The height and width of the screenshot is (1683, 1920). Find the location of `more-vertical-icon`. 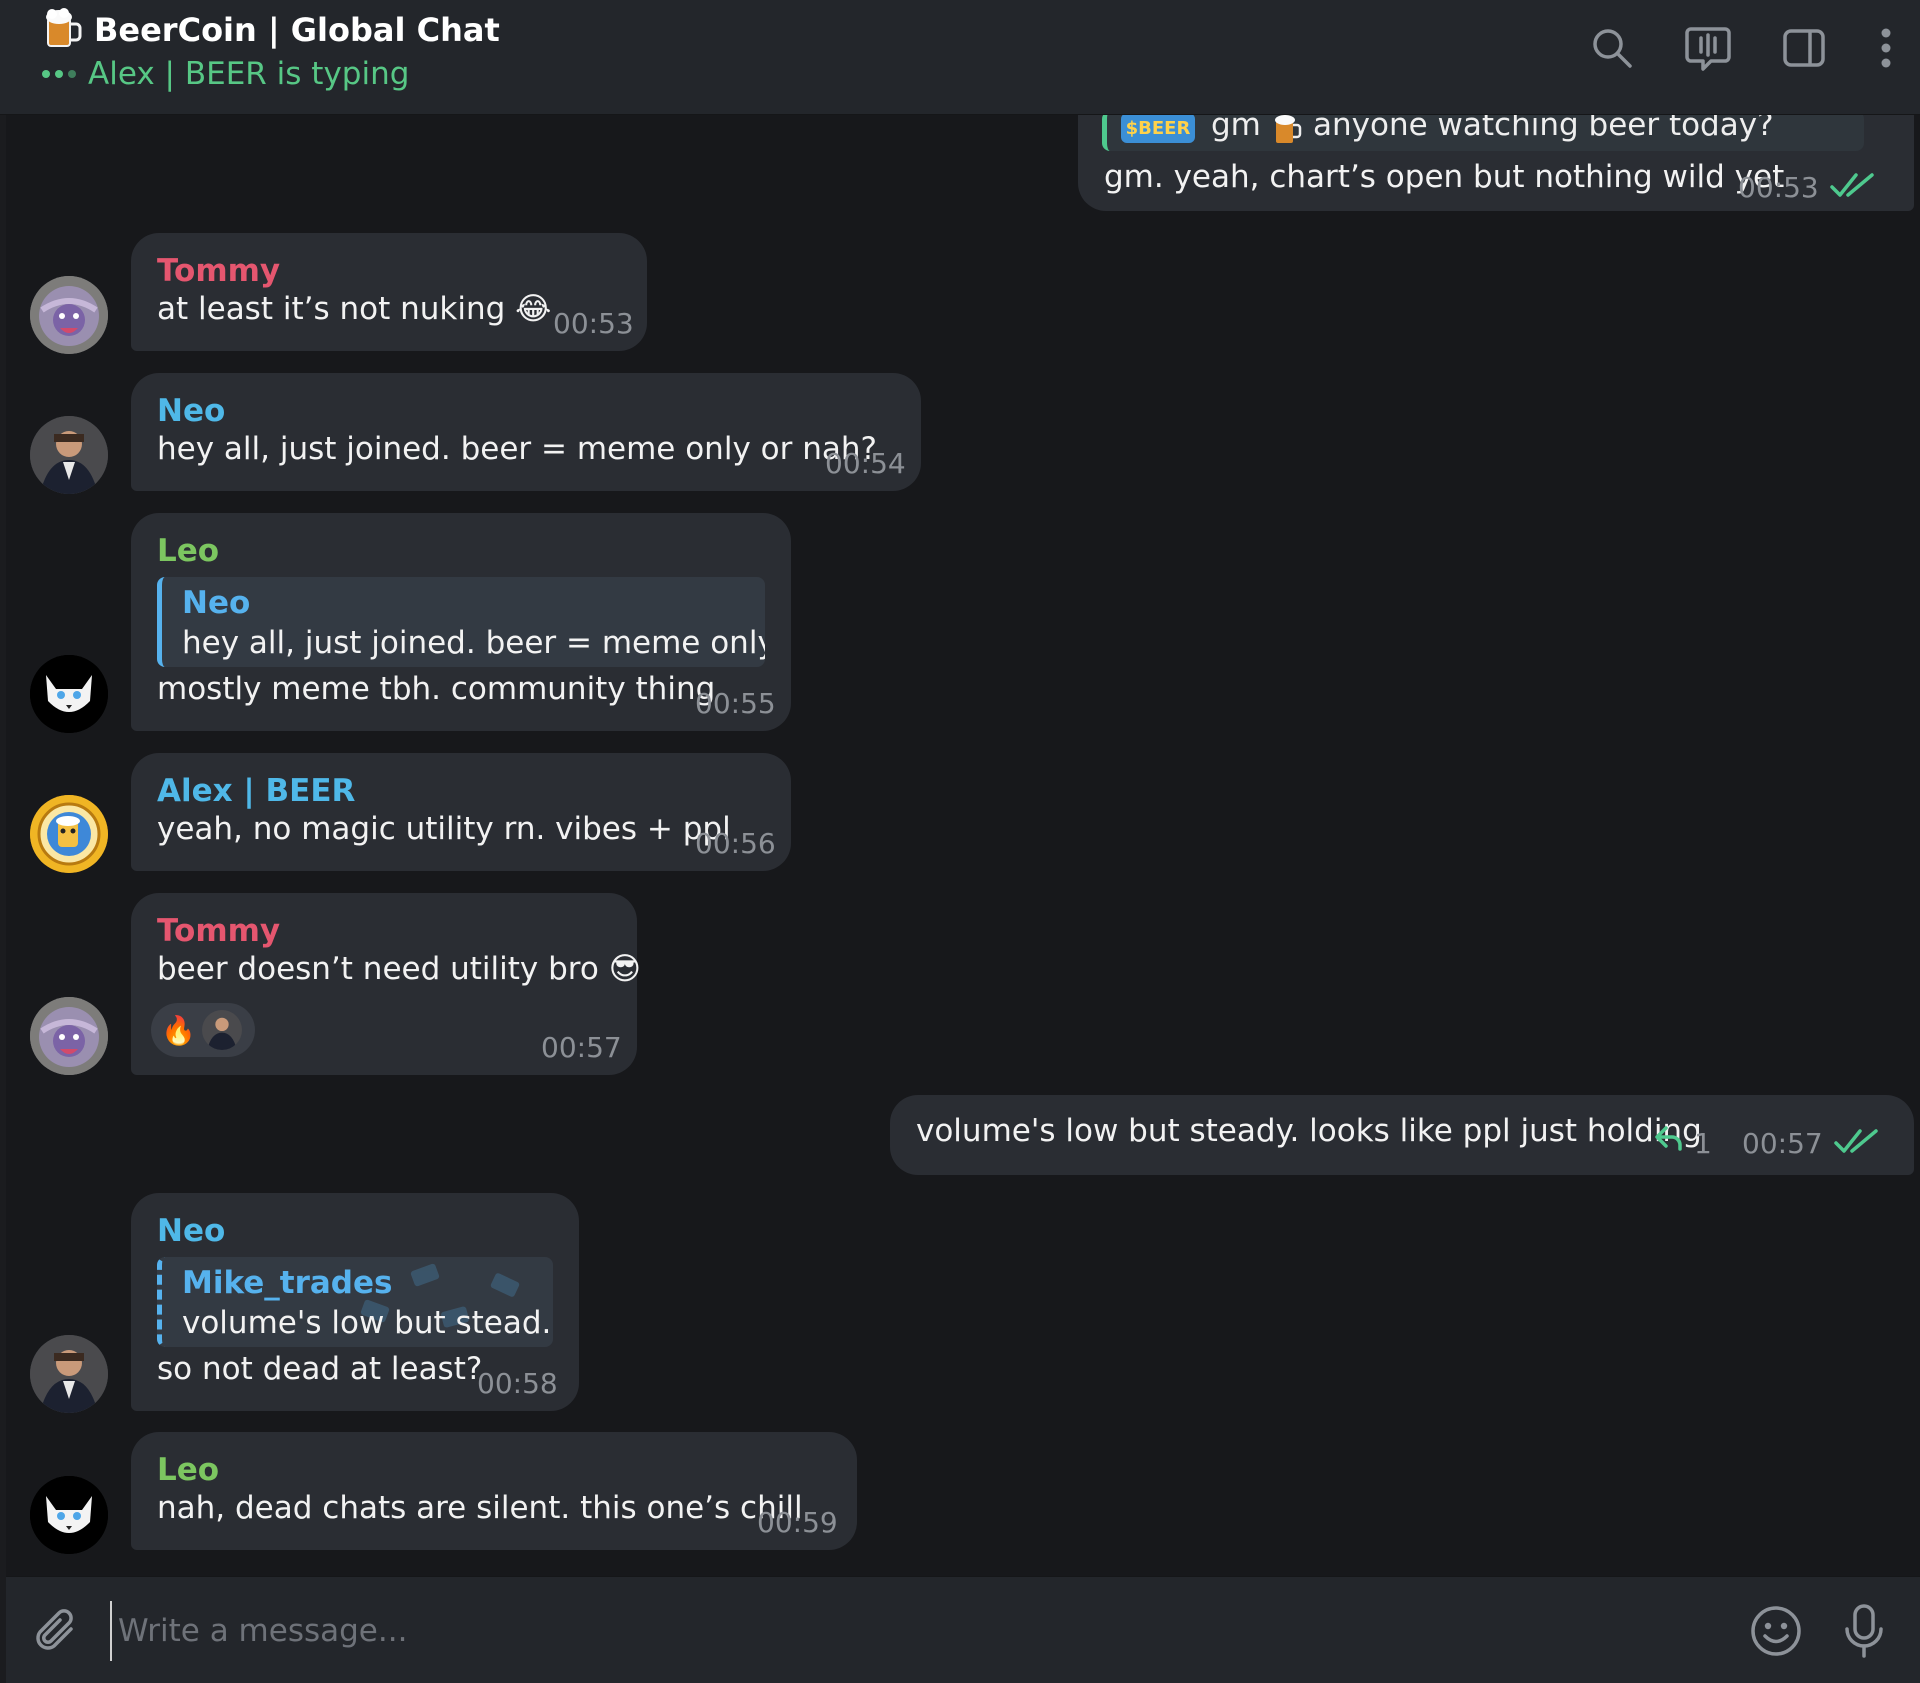

more-vertical-icon is located at coordinates (1886, 48).